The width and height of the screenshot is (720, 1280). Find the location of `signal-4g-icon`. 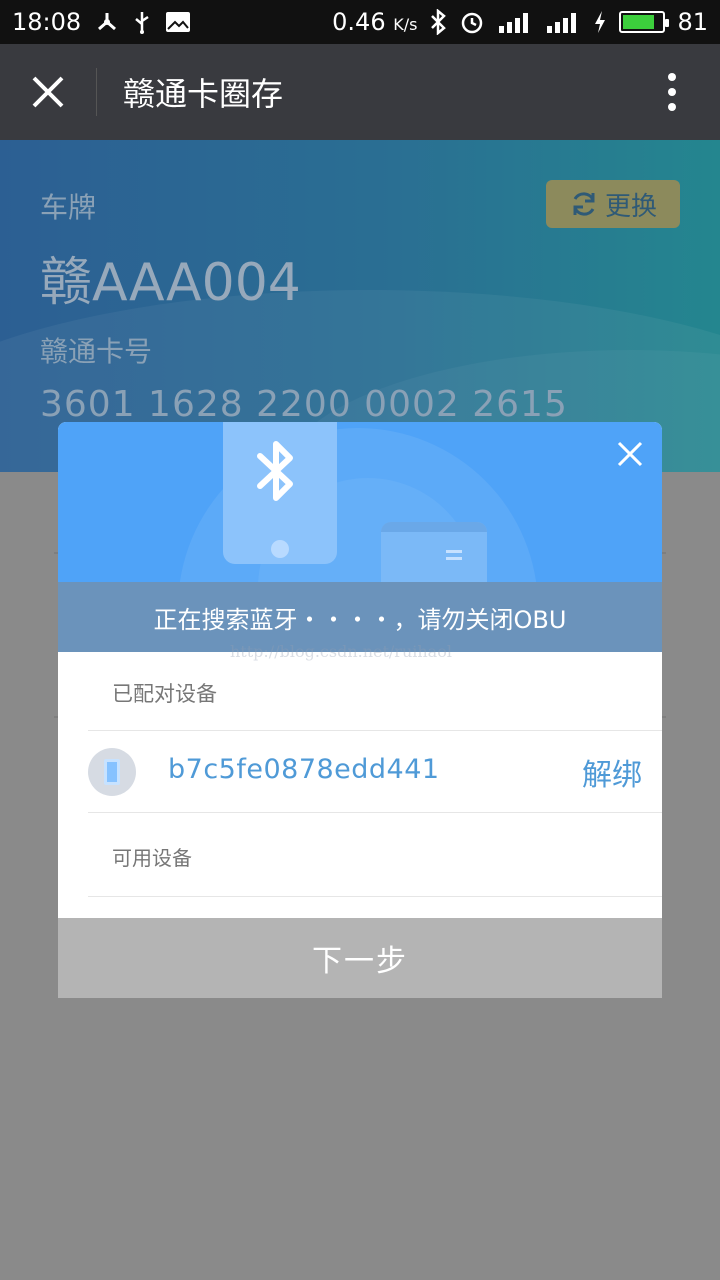

signal-4g-icon is located at coordinates (515, 22).